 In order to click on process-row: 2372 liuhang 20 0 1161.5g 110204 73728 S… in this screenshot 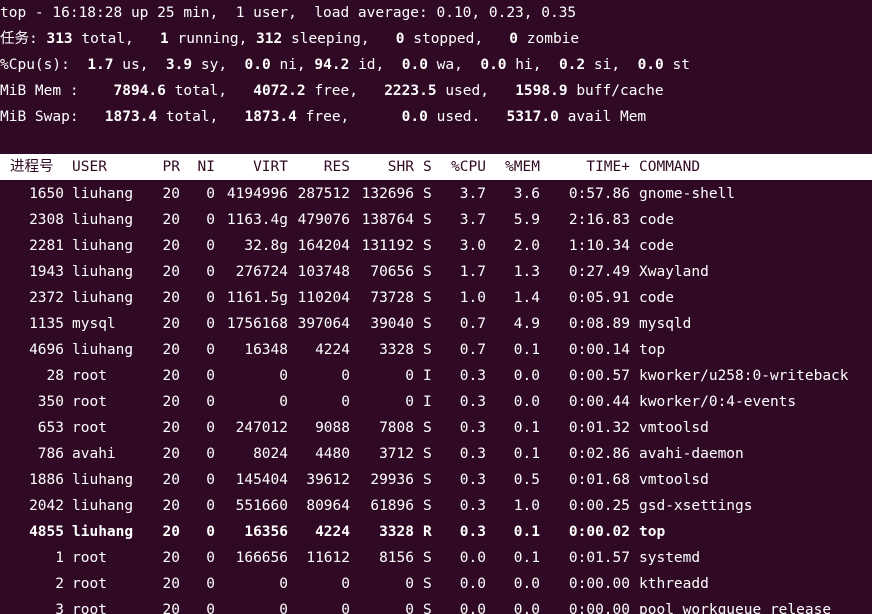, I will do `click(436, 298)`.